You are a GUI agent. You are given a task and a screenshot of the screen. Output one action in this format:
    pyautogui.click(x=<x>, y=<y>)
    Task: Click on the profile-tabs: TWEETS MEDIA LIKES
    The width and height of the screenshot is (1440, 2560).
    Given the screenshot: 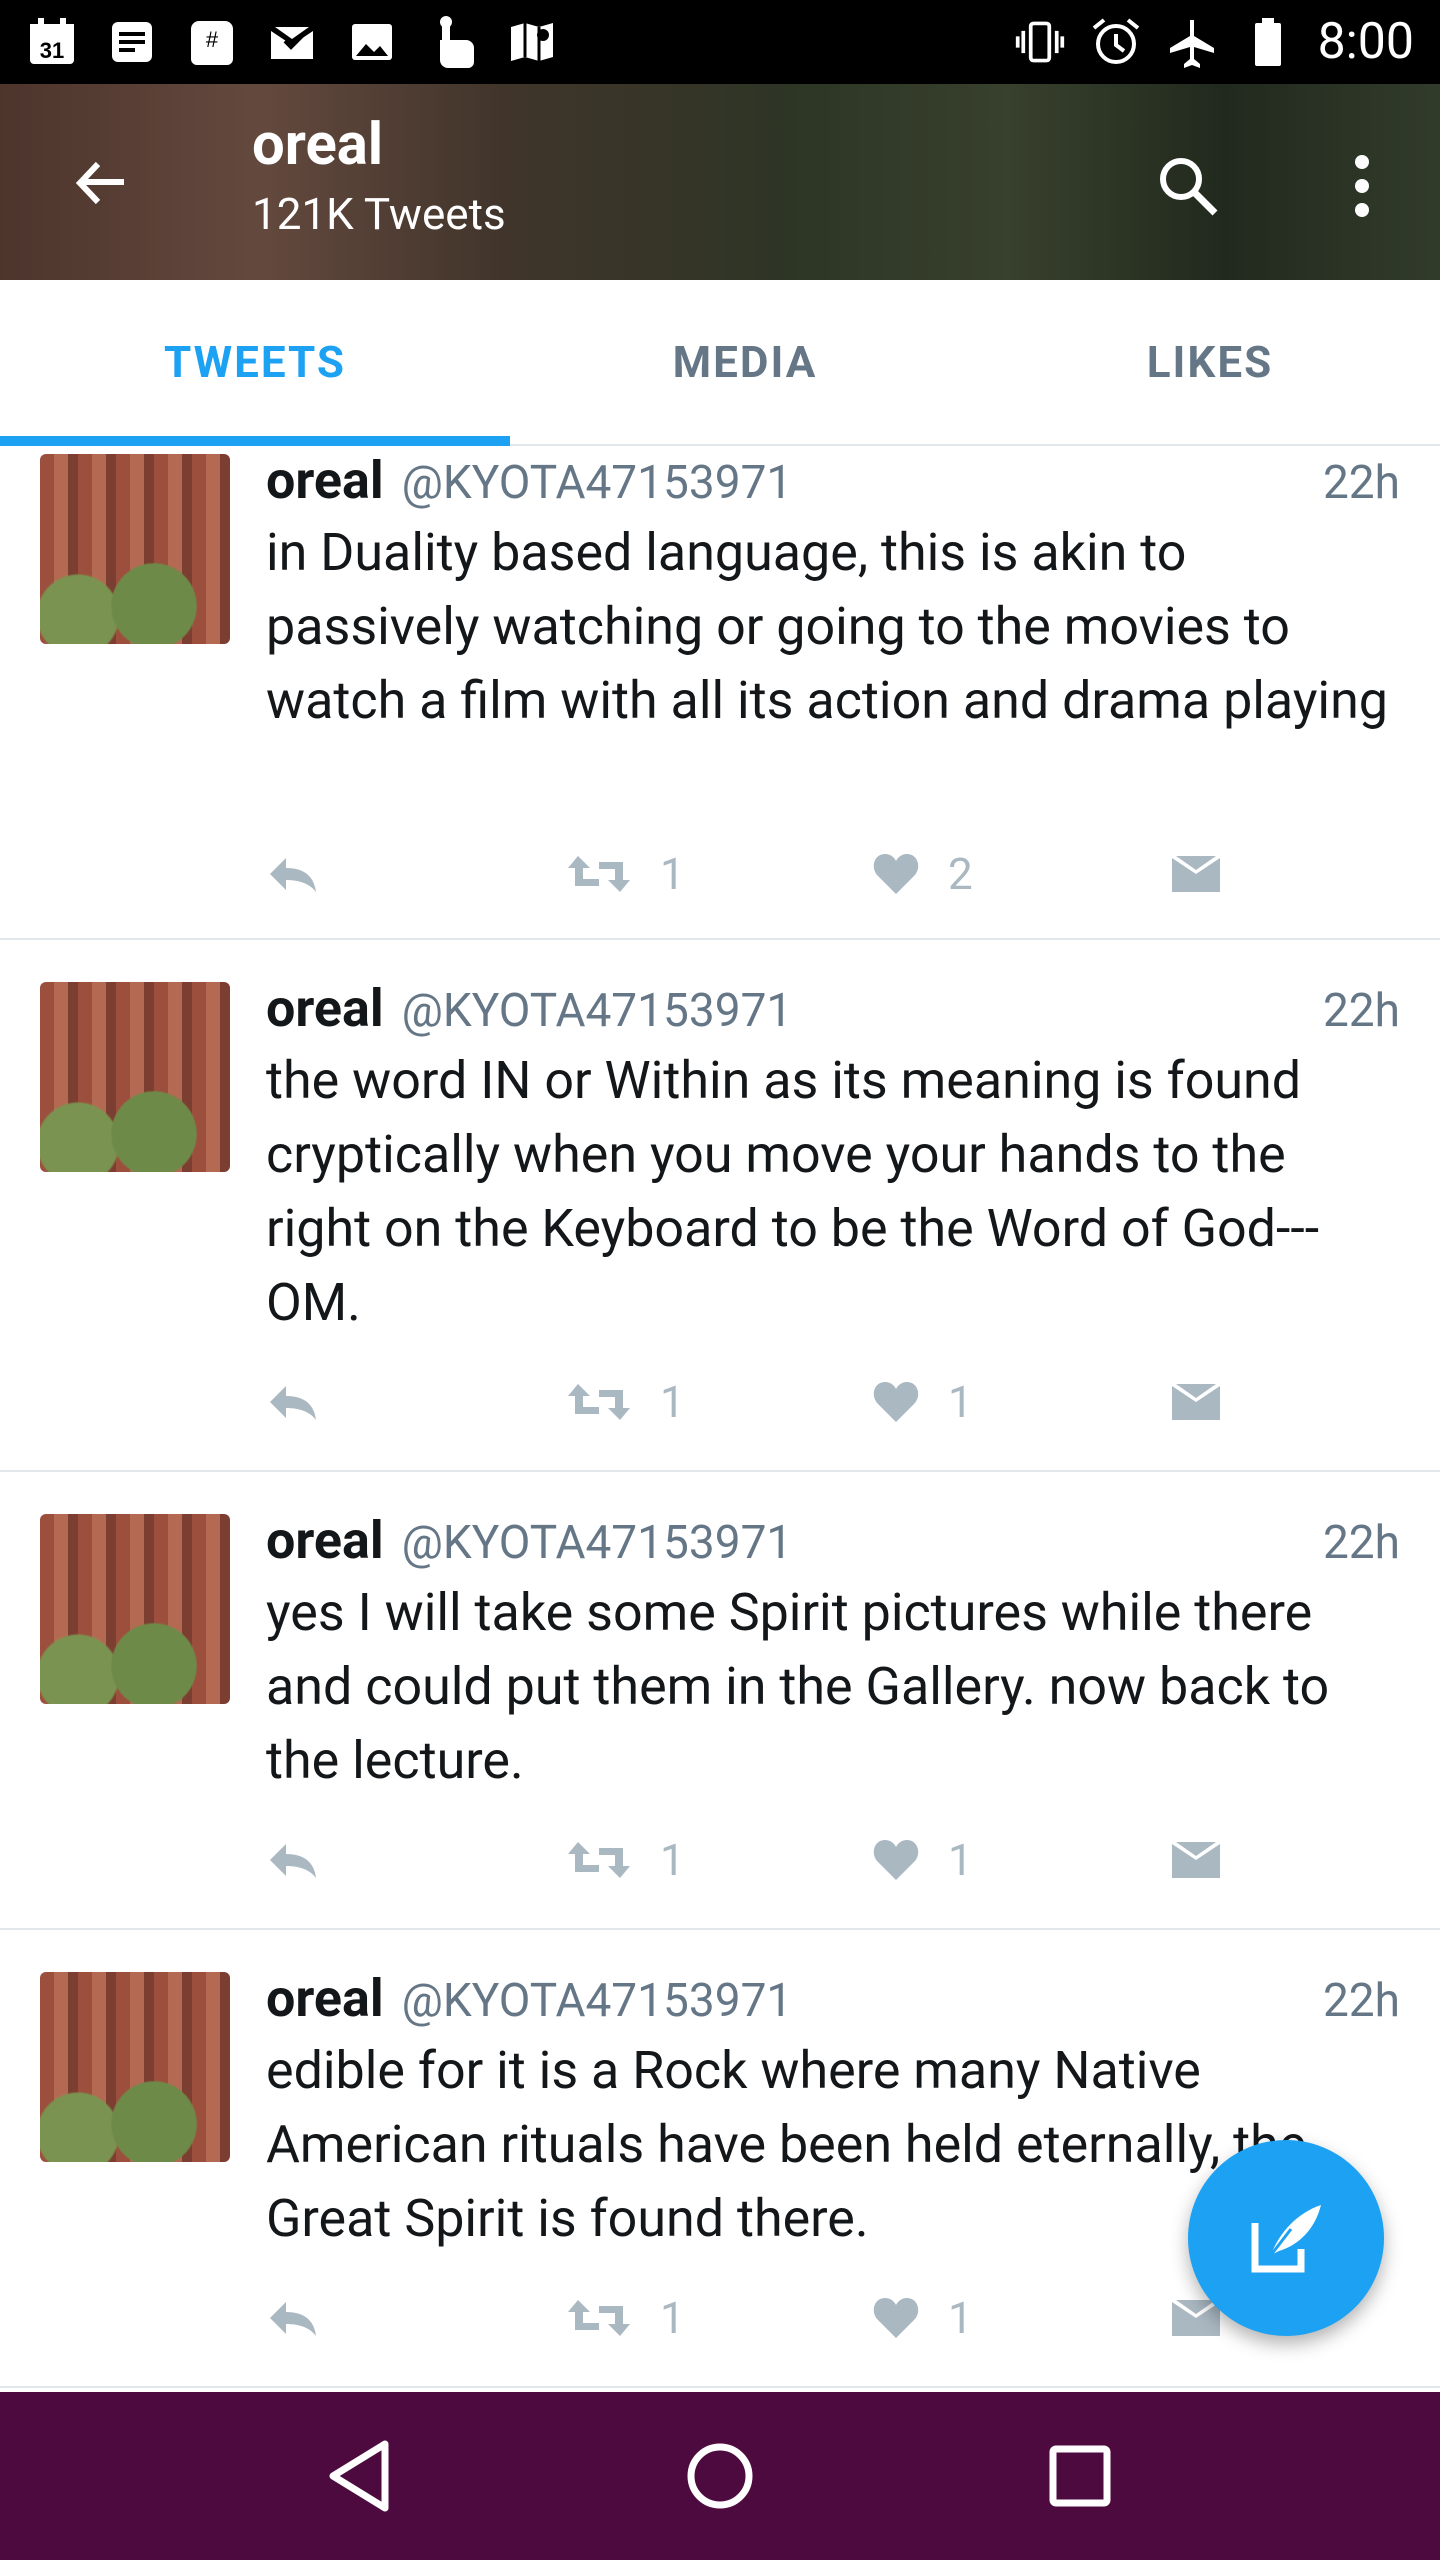 What is the action you would take?
    pyautogui.click(x=720, y=363)
    